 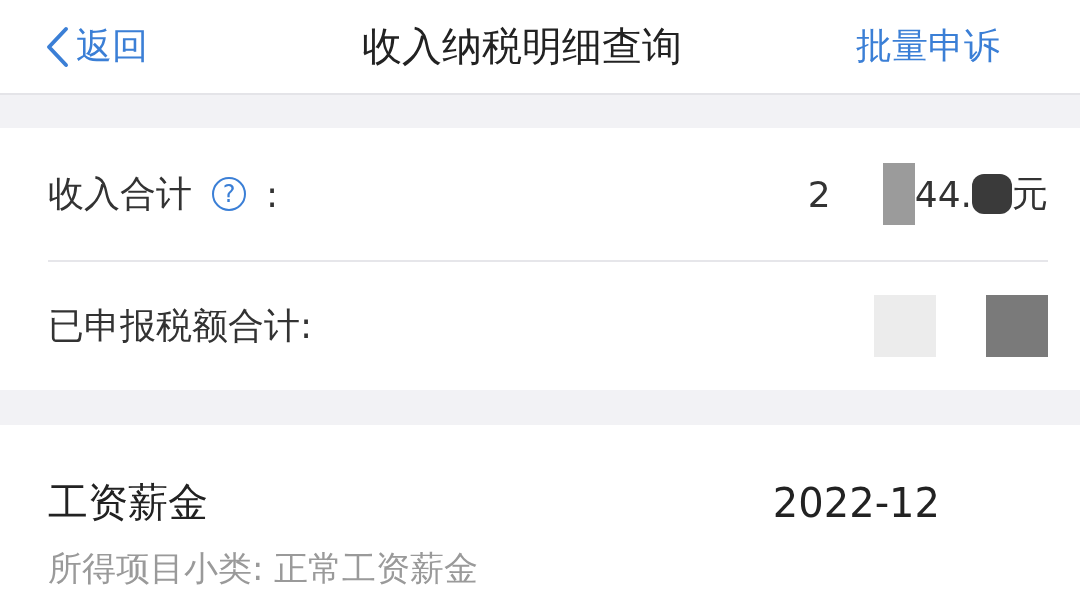 What do you see at coordinates (522, 46) in the screenshot?
I see `page-title: 收入纳税明细查询` at bounding box center [522, 46].